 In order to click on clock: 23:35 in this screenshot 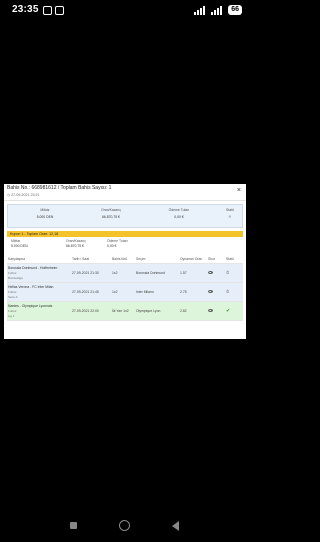, I will do `click(25, 9)`.